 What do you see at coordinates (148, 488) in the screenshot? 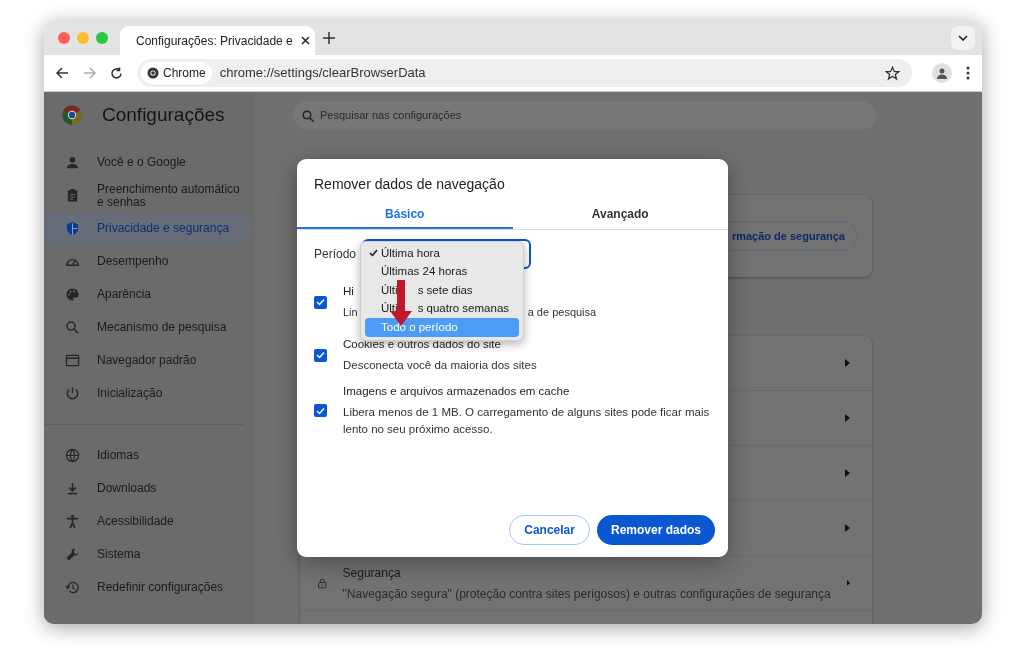
I see `sidebar-item: Downloads` at bounding box center [148, 488].